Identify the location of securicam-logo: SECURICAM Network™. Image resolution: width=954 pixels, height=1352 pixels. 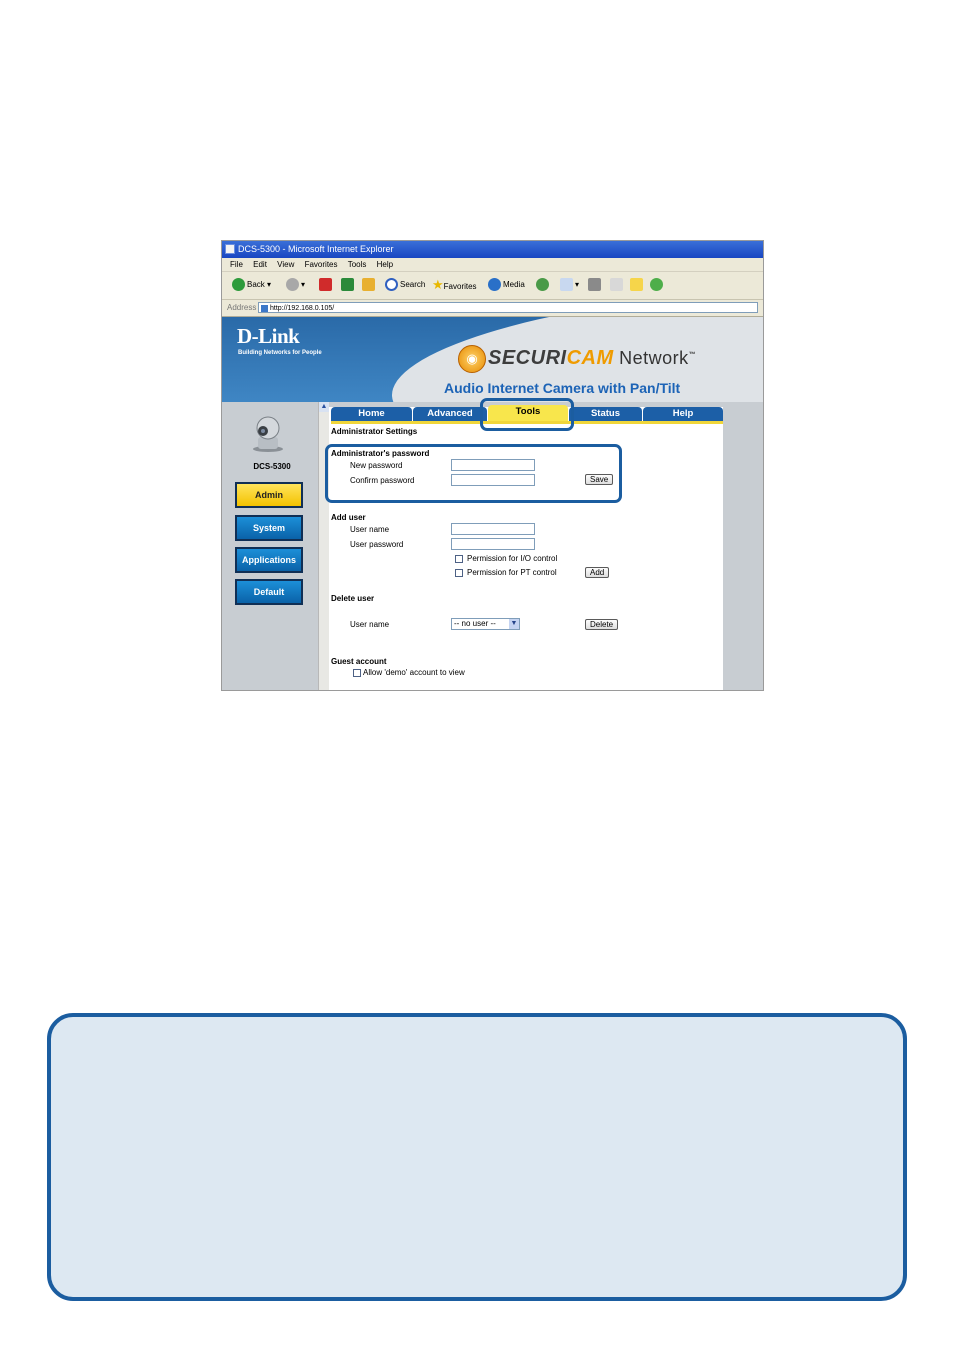
(592, 358).